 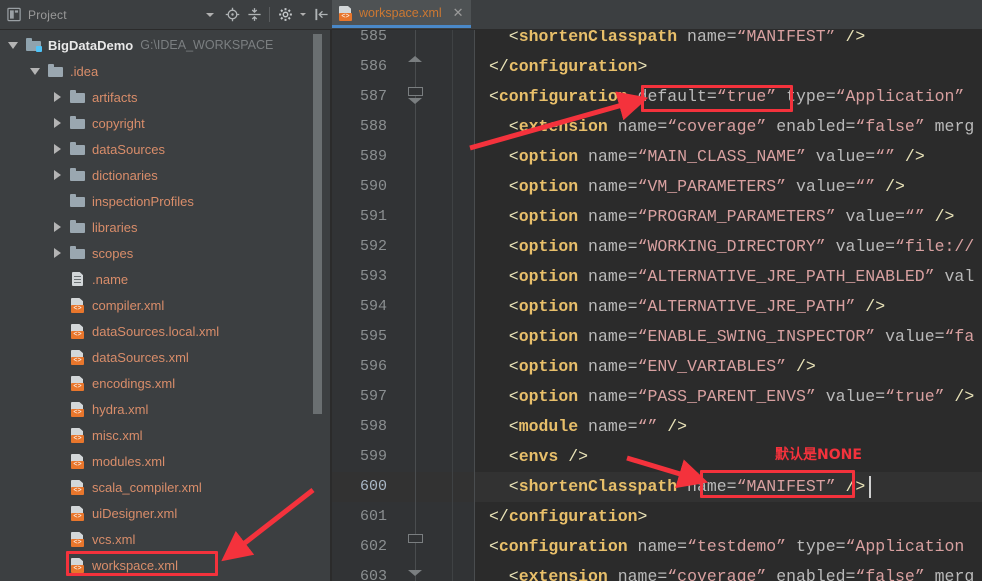 I want to click on code-token-tag: extension, so click(x=563, y=574).